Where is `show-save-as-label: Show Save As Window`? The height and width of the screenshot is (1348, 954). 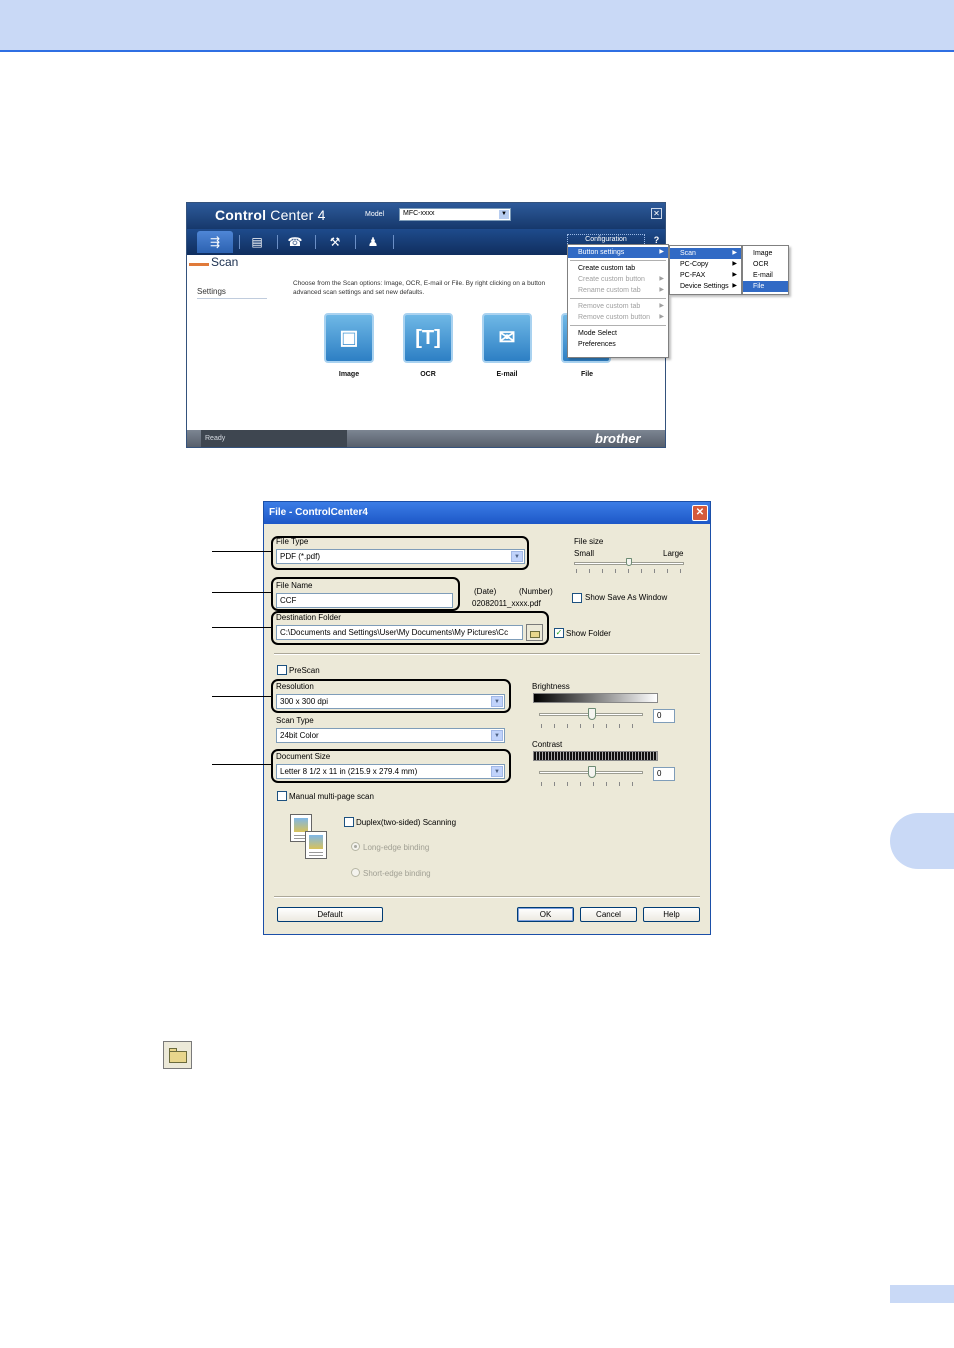 show-save-as-label: Show Save As Window is located at coordinates (626, 597).